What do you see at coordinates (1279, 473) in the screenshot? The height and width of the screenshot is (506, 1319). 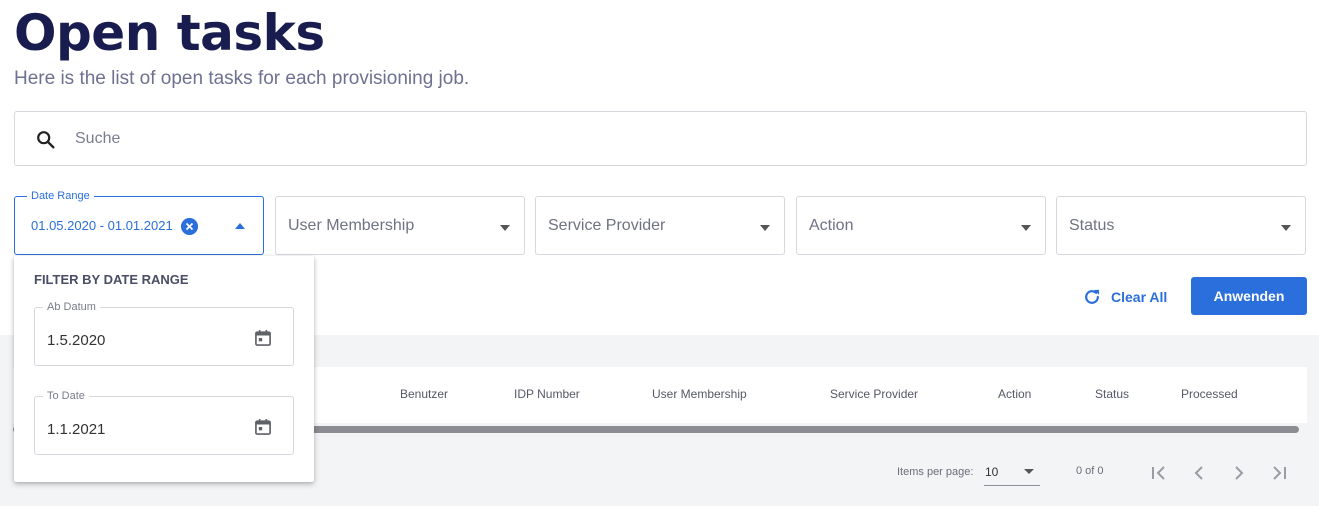 I see `last-page-icon` at bounding box center [1279, 473].